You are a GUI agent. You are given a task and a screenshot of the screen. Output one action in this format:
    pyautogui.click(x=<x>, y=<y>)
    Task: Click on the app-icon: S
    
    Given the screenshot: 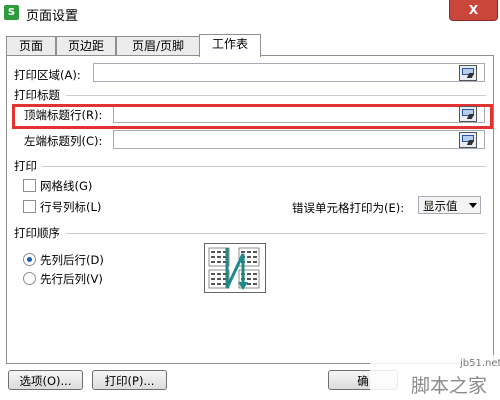 What is the action you would take?
    pyautogui.click(x=11, y=12)
    